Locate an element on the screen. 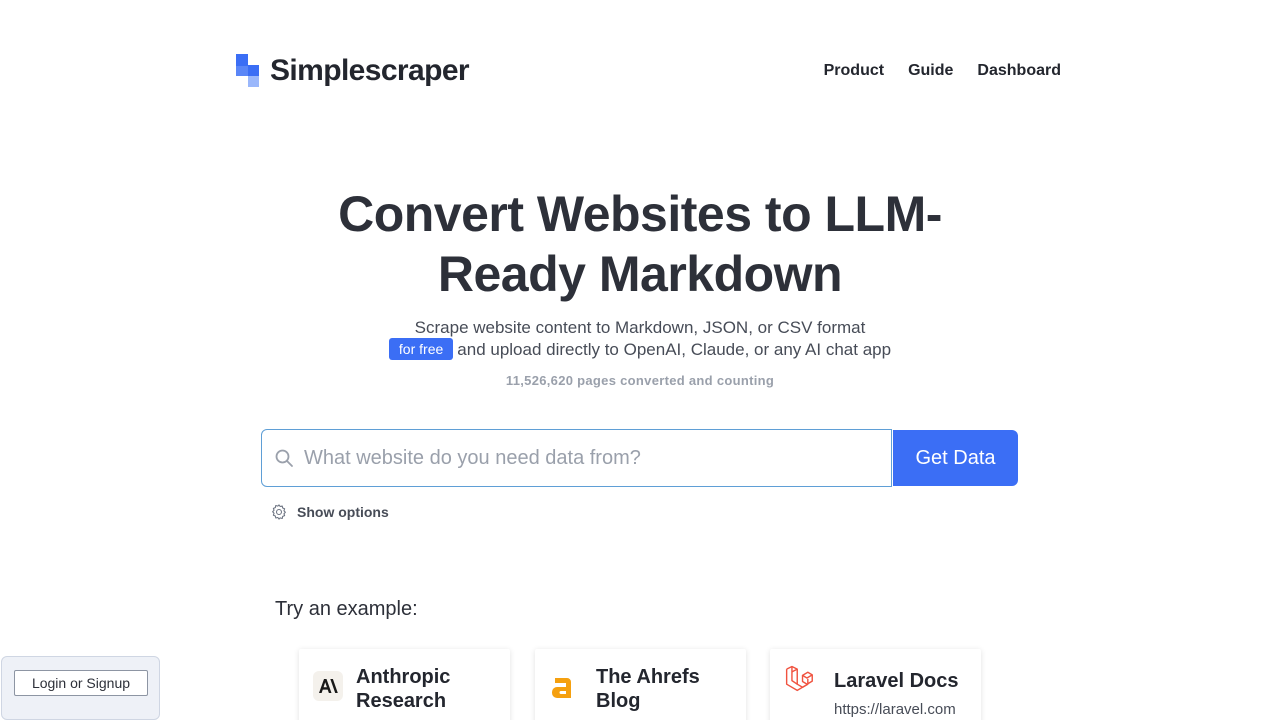 The height and width of the screenshot is (720, 1280). example-card-ahrefs: The Ahrefs Blog is located at coordinates (640, 684).